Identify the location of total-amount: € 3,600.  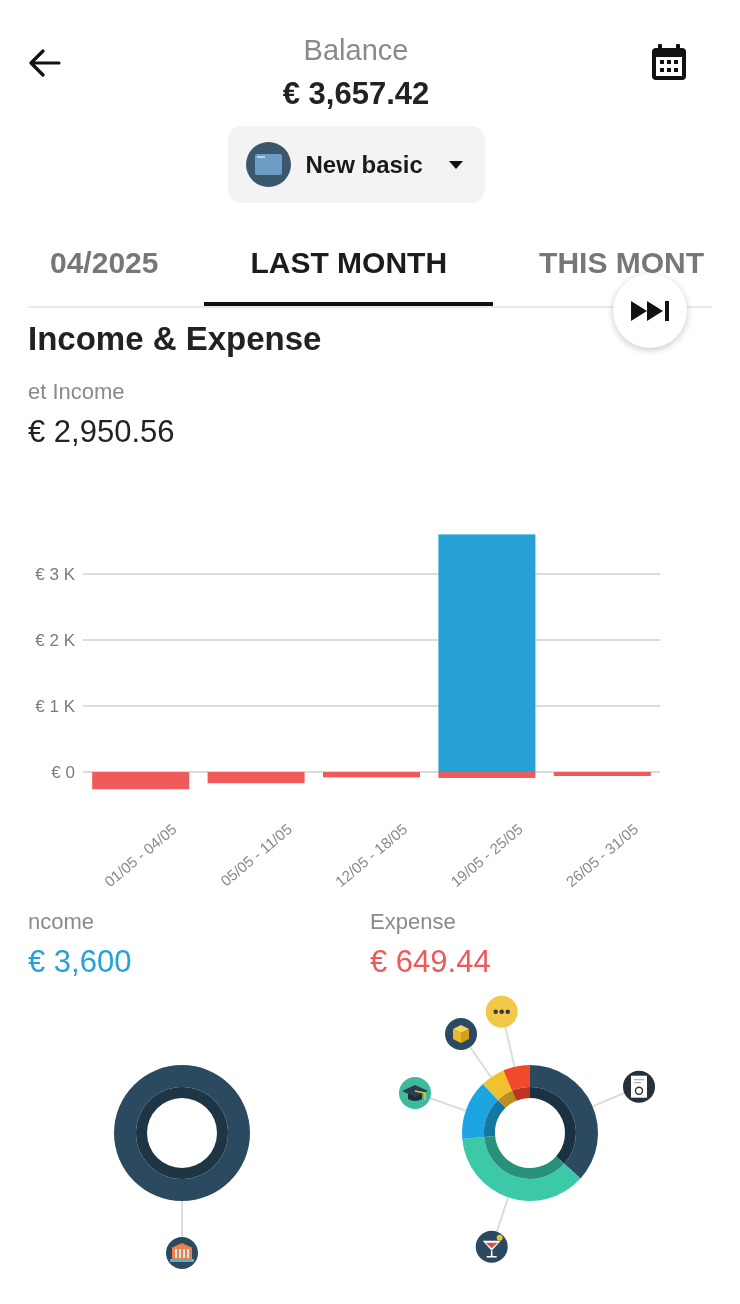
(80, 962).